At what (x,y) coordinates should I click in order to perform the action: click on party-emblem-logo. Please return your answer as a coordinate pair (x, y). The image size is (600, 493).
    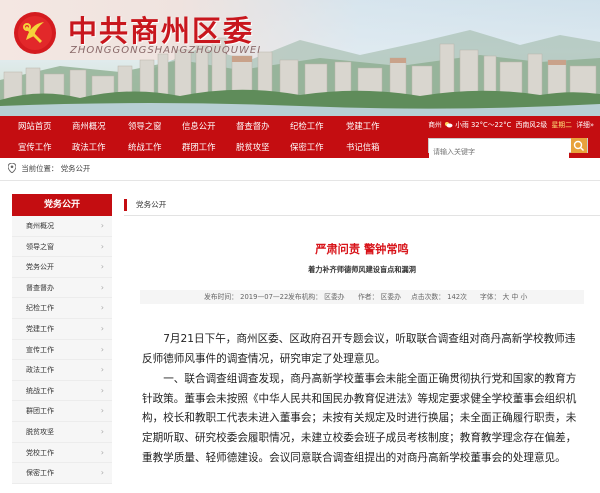
    Looking at the image, I should click on (35, 33).